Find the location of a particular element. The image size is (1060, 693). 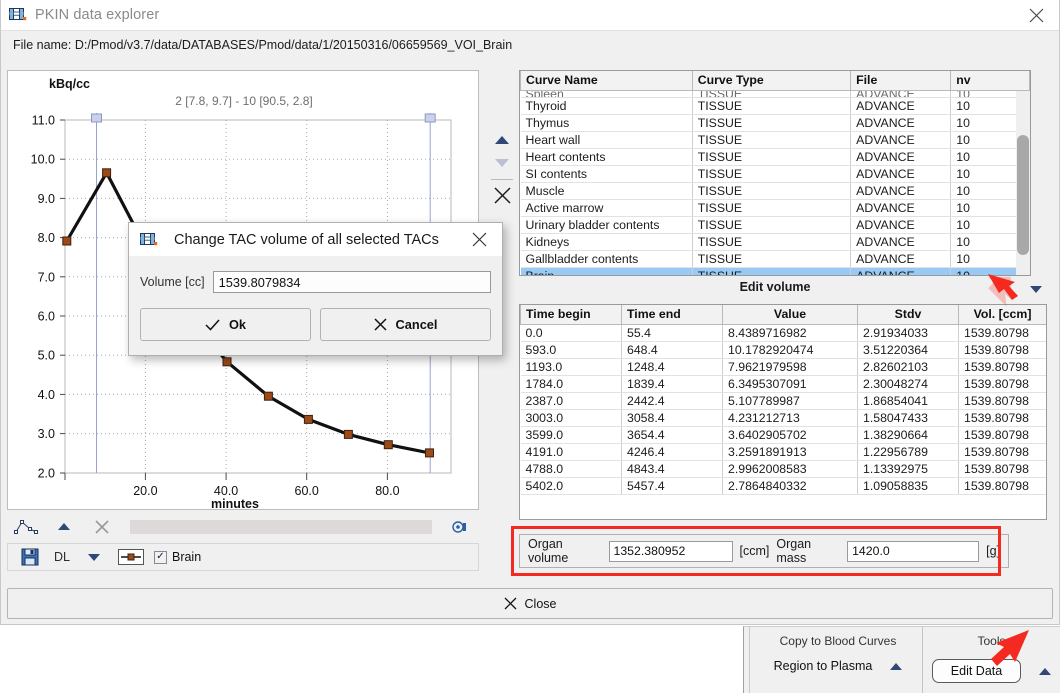

tools-triangle-up-icon is located at coordinates (1045, 671).